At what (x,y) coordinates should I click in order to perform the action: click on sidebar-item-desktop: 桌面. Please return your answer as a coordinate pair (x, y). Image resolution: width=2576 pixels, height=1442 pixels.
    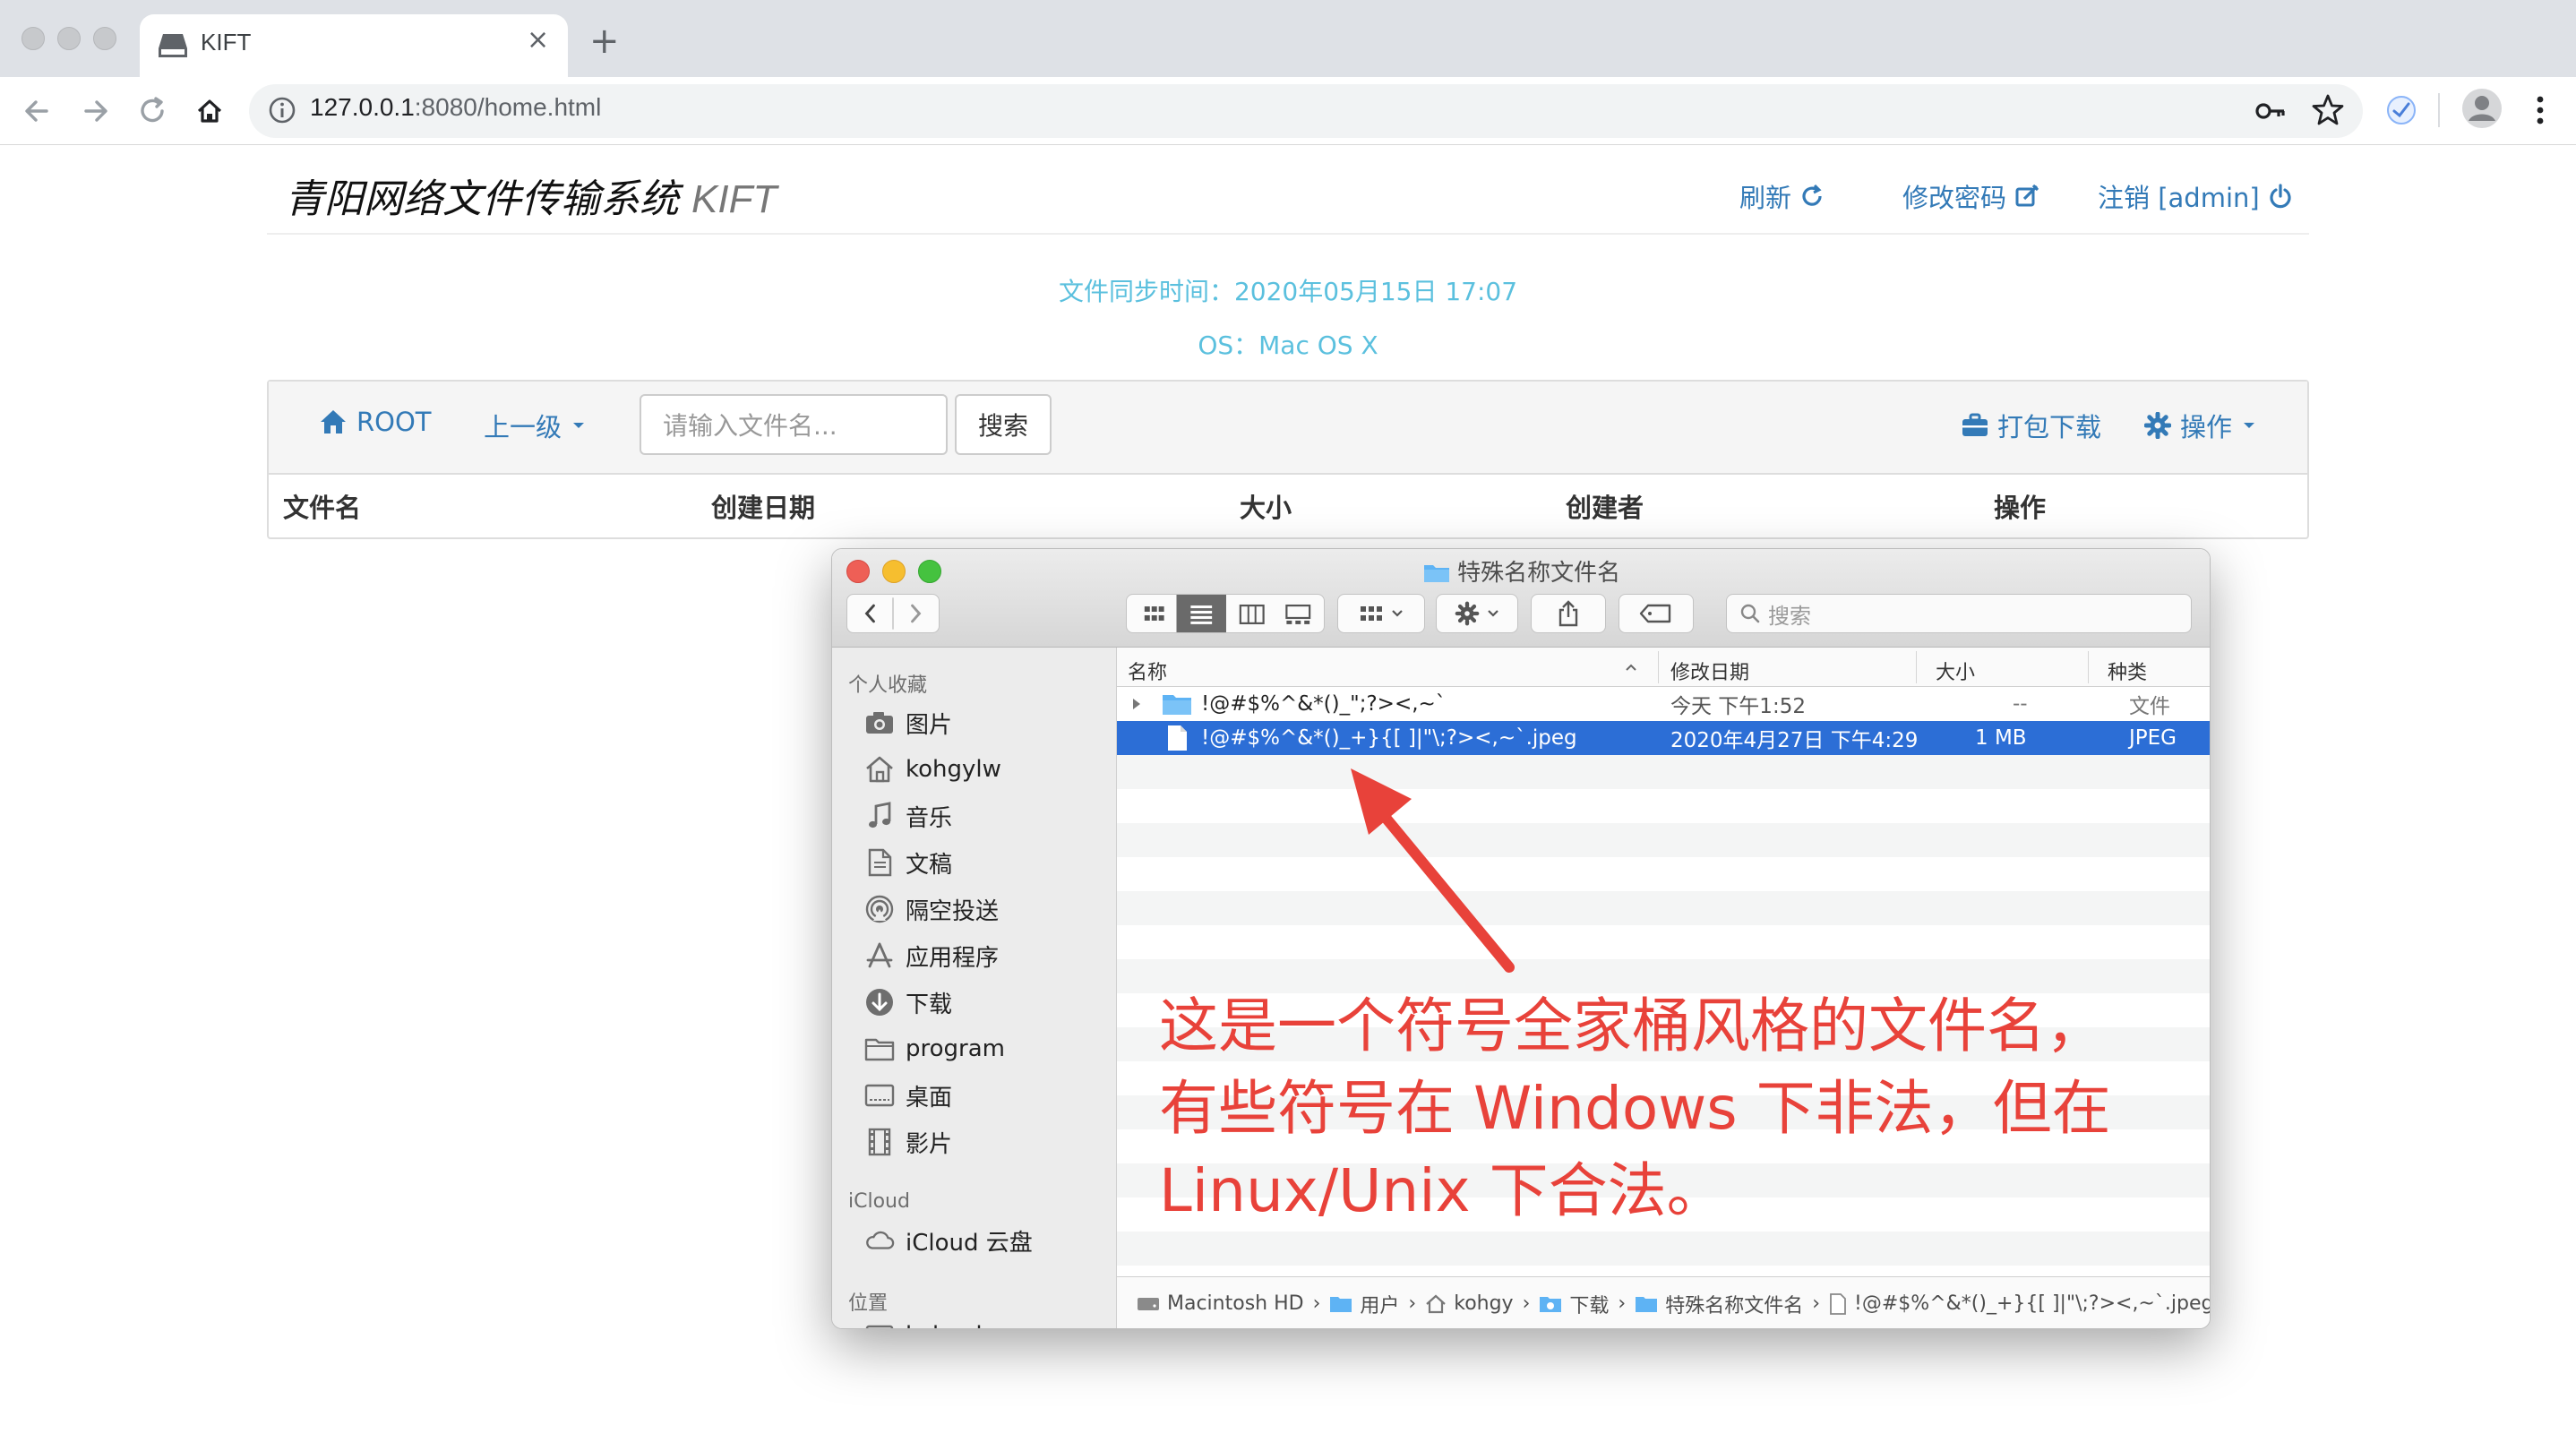
    Looking at the image, I should click on (908, 1095).